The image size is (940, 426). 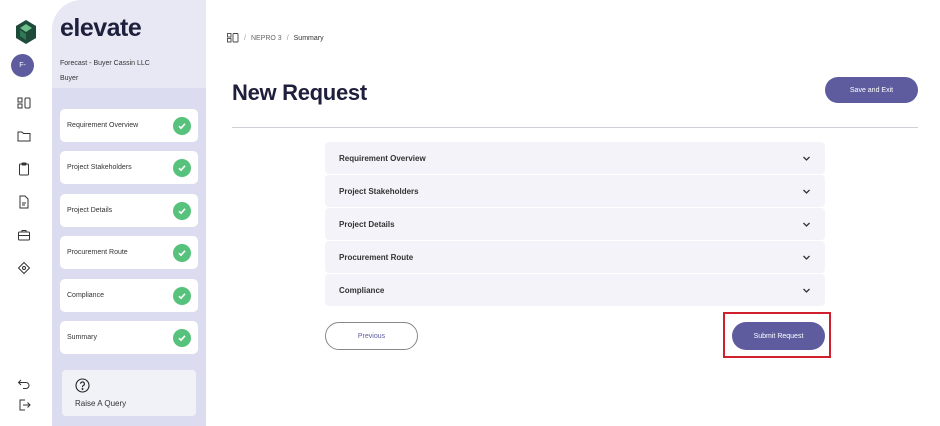 What do you see at coordinates (24, 235) in the screenshot?
I see `briefcase-icon` at bounding box center [24, 235].